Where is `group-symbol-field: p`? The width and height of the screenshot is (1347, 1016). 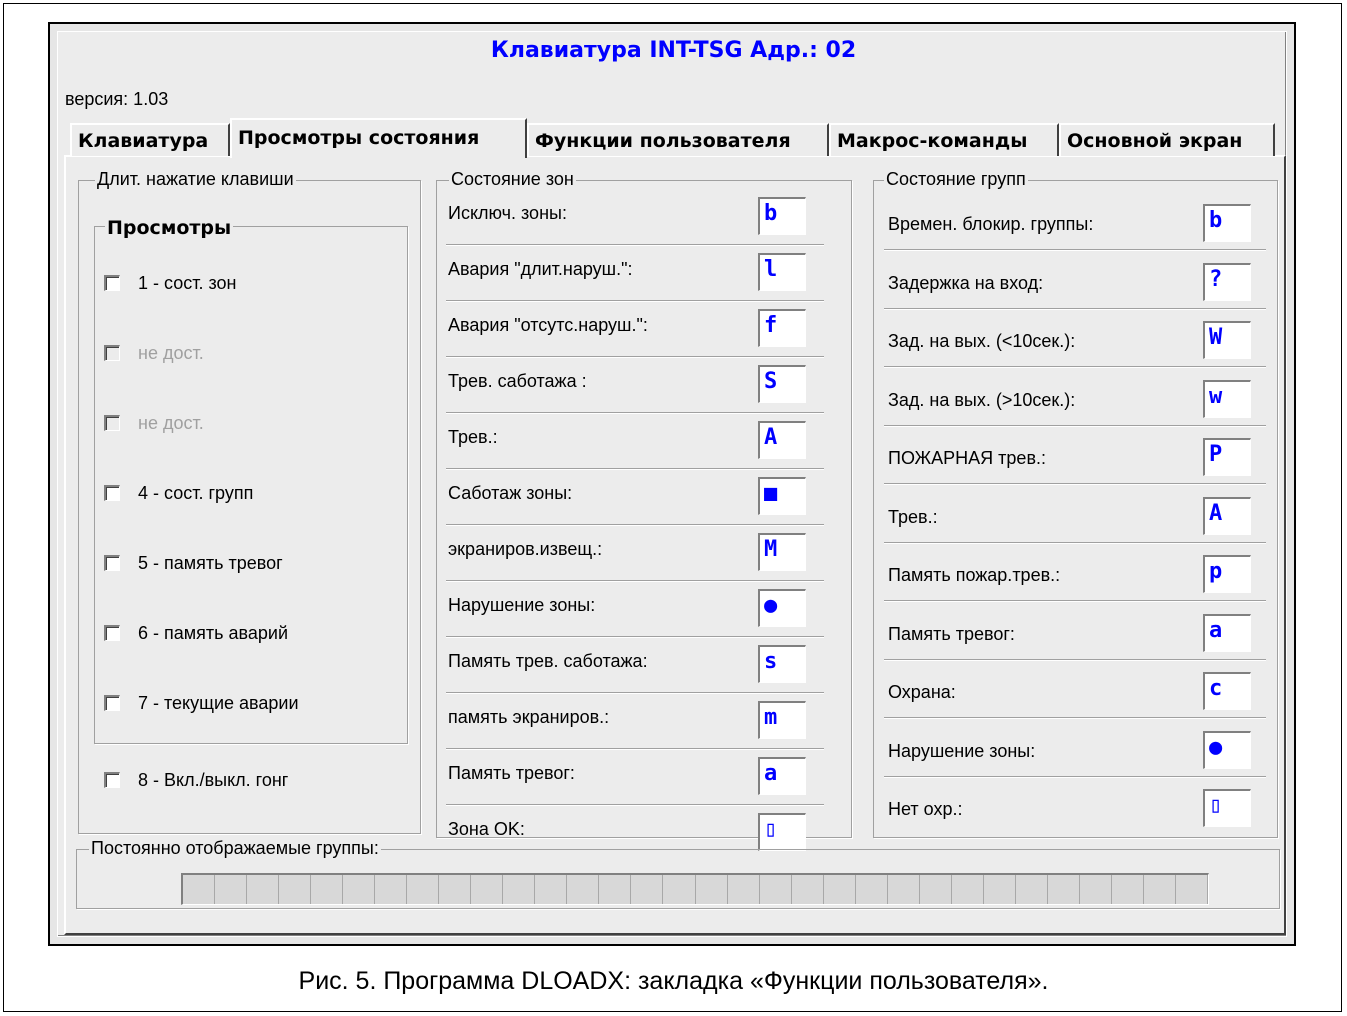
group-symbol-field: p is located at coordinates (1227, 574).